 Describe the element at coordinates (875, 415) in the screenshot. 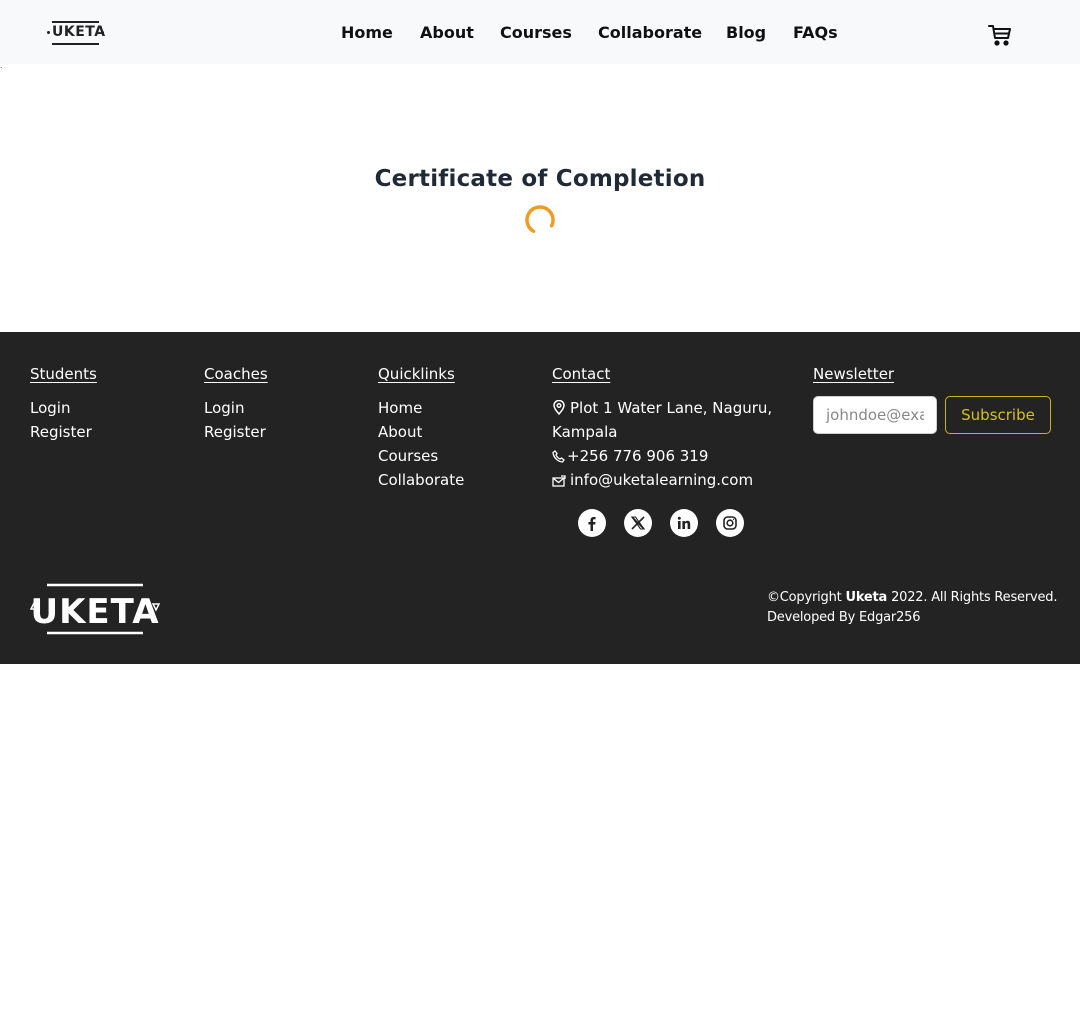

I see `newsletter-email-input` at that location.